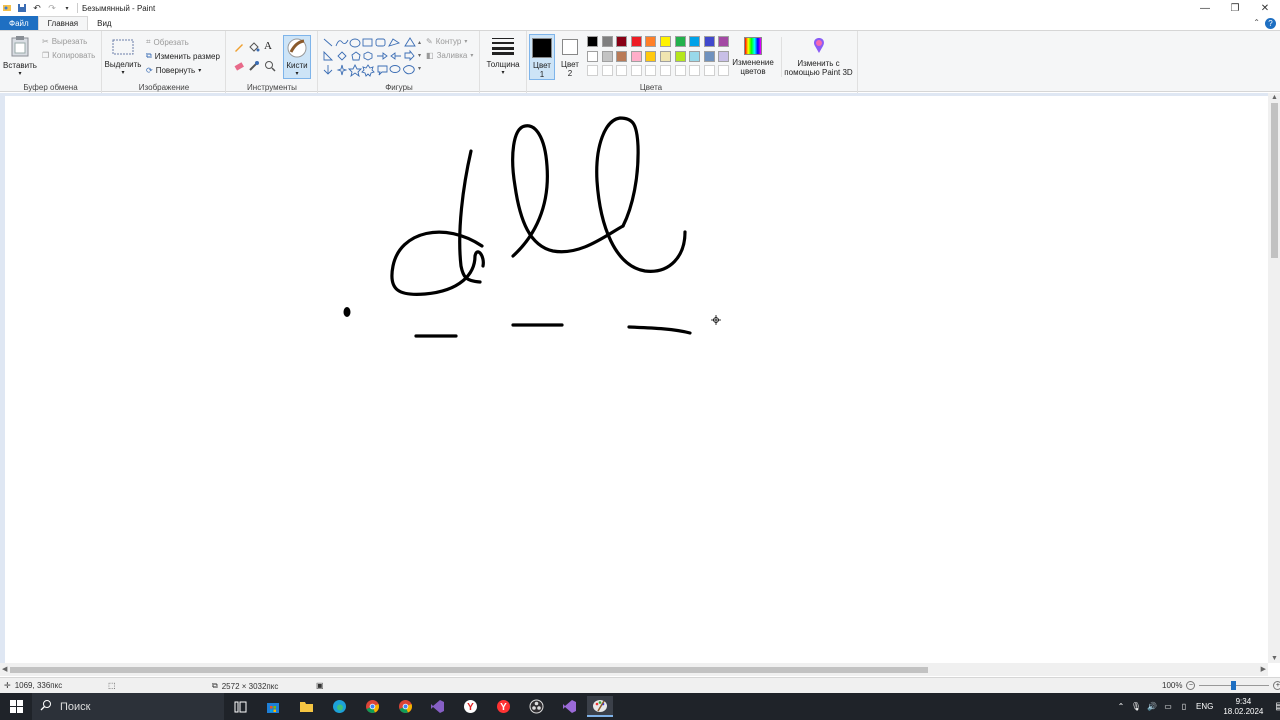  I want to click on redo-icon: ↷, so click(52, 8).